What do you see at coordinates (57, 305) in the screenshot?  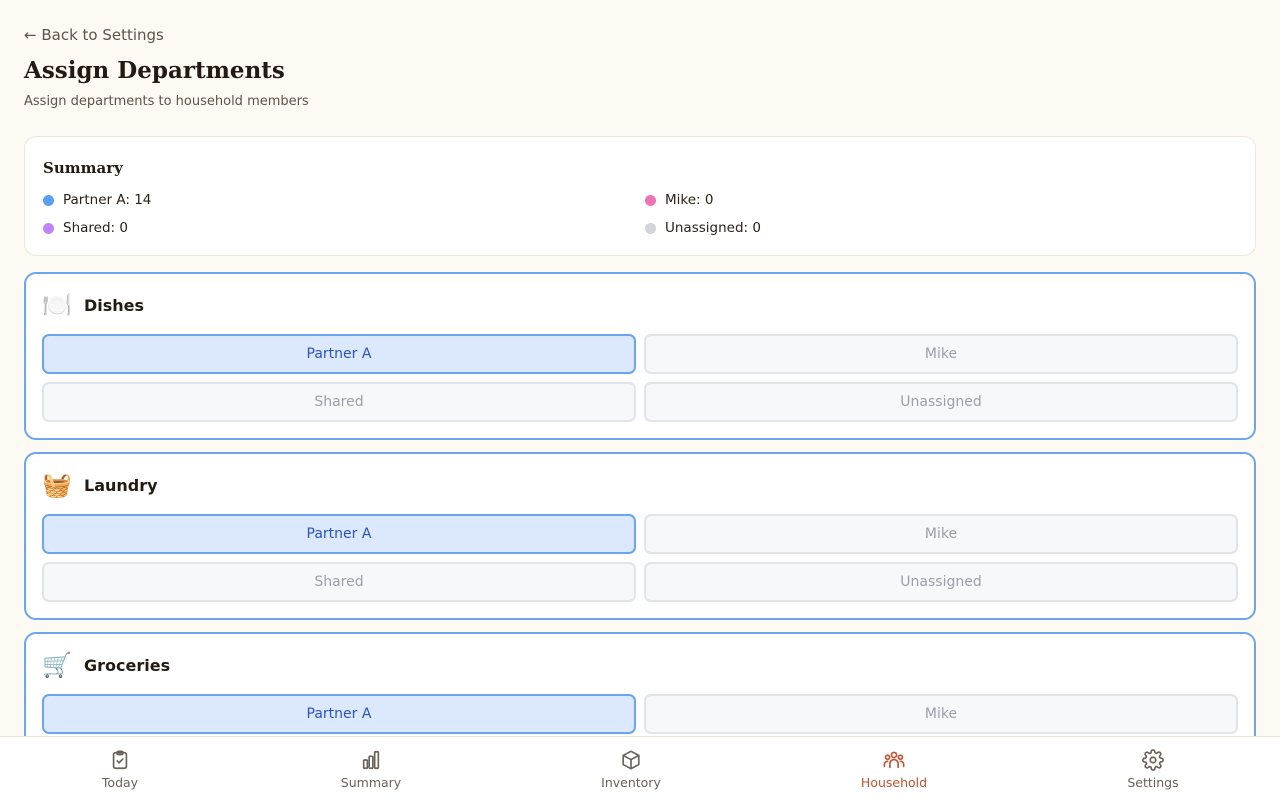 I see `plate-cutlery-icon: 🍽️` at bounding box center [57, 305].